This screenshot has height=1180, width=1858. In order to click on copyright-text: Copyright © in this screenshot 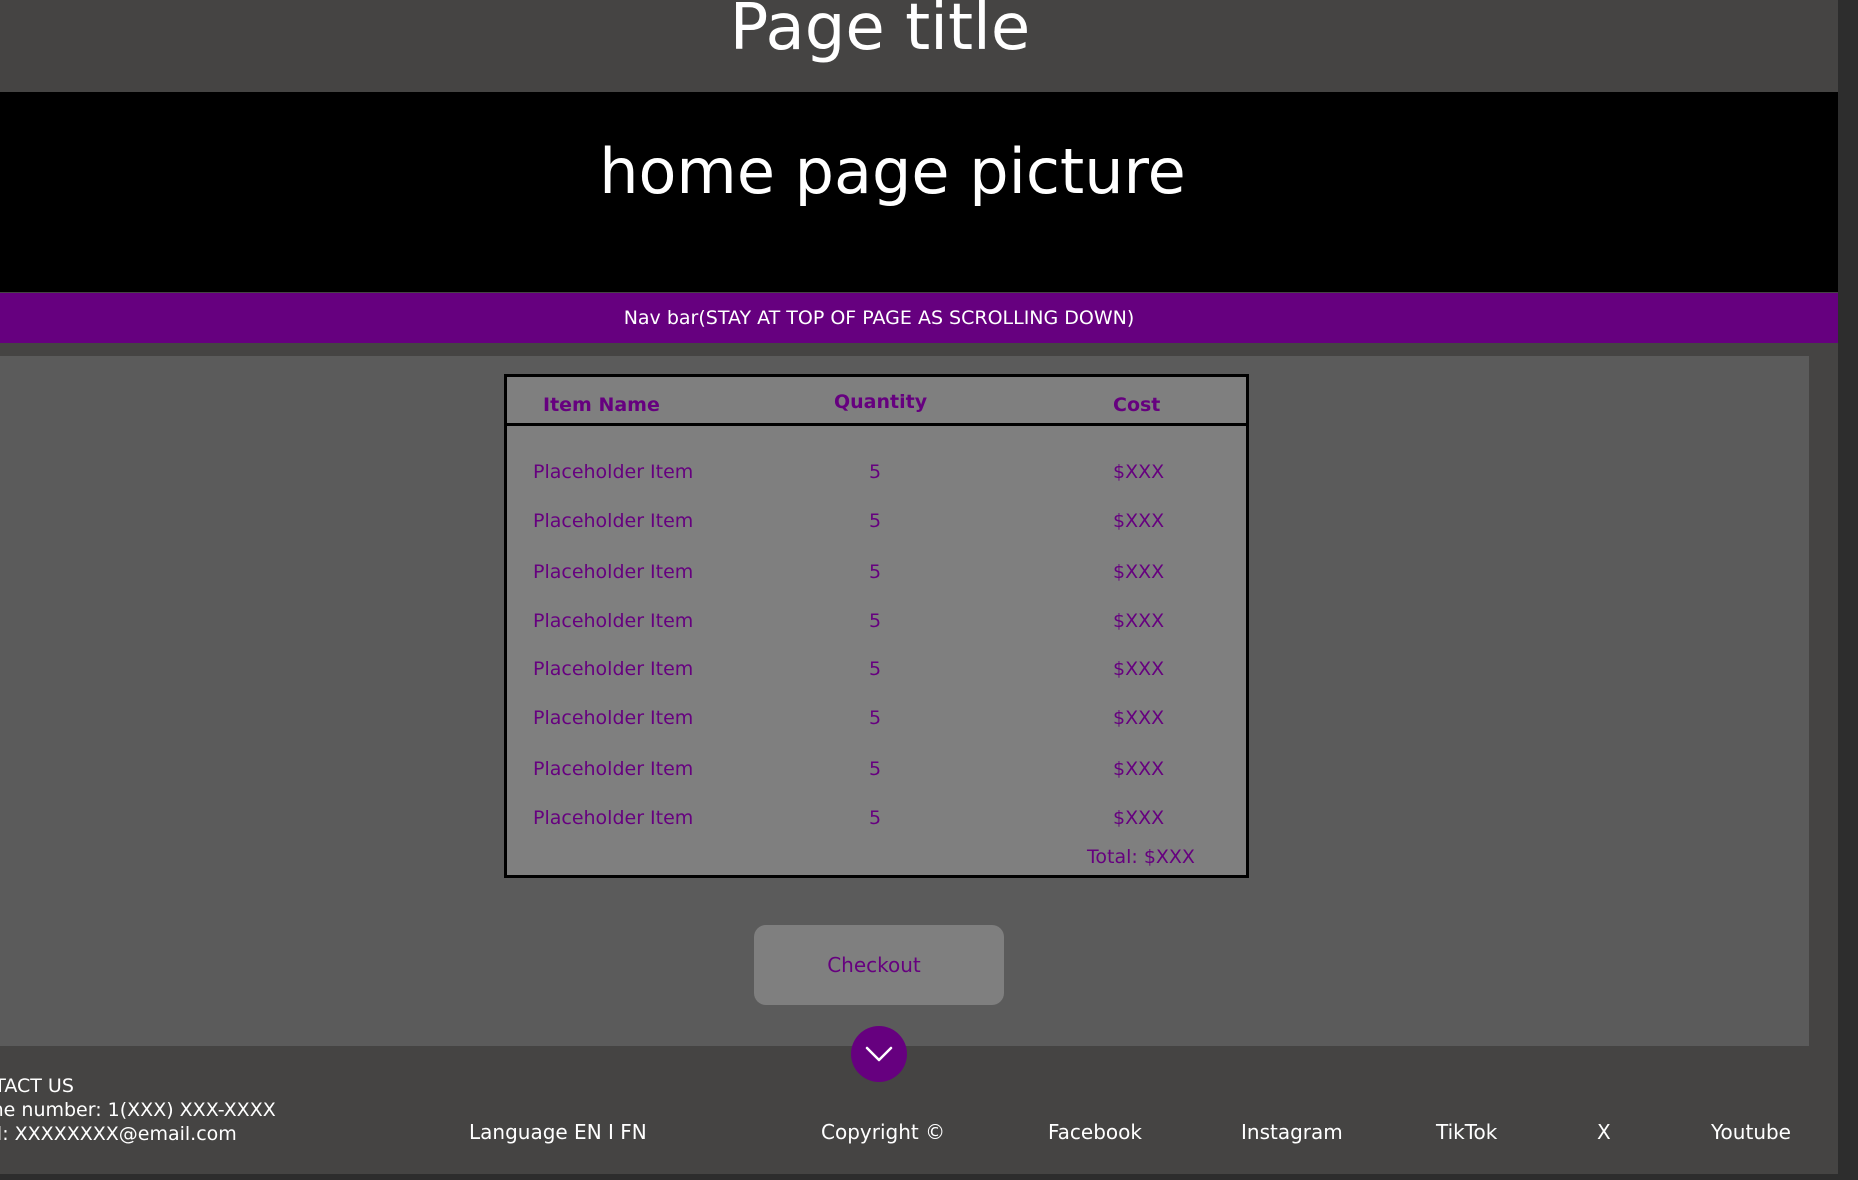, I will do `click(883, 1132)`.